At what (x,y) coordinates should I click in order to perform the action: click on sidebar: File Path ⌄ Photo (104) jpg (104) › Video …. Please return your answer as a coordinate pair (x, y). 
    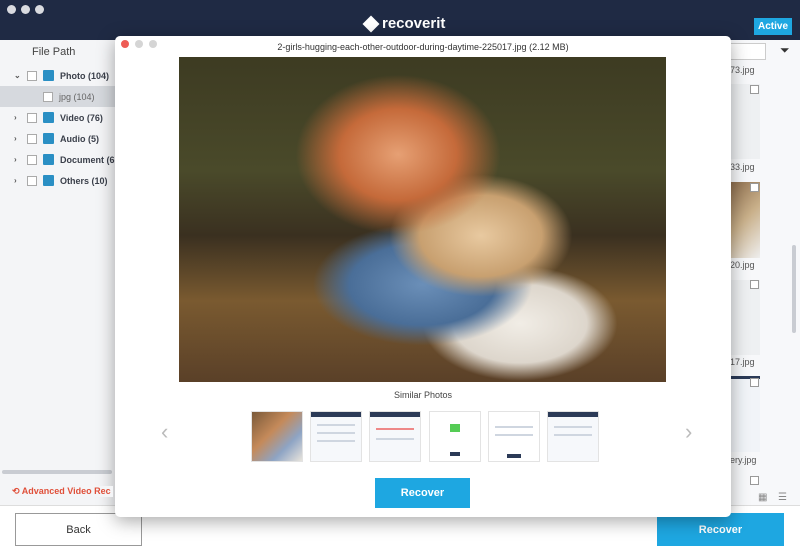
    Looking at the image, I should click on (65, 272).